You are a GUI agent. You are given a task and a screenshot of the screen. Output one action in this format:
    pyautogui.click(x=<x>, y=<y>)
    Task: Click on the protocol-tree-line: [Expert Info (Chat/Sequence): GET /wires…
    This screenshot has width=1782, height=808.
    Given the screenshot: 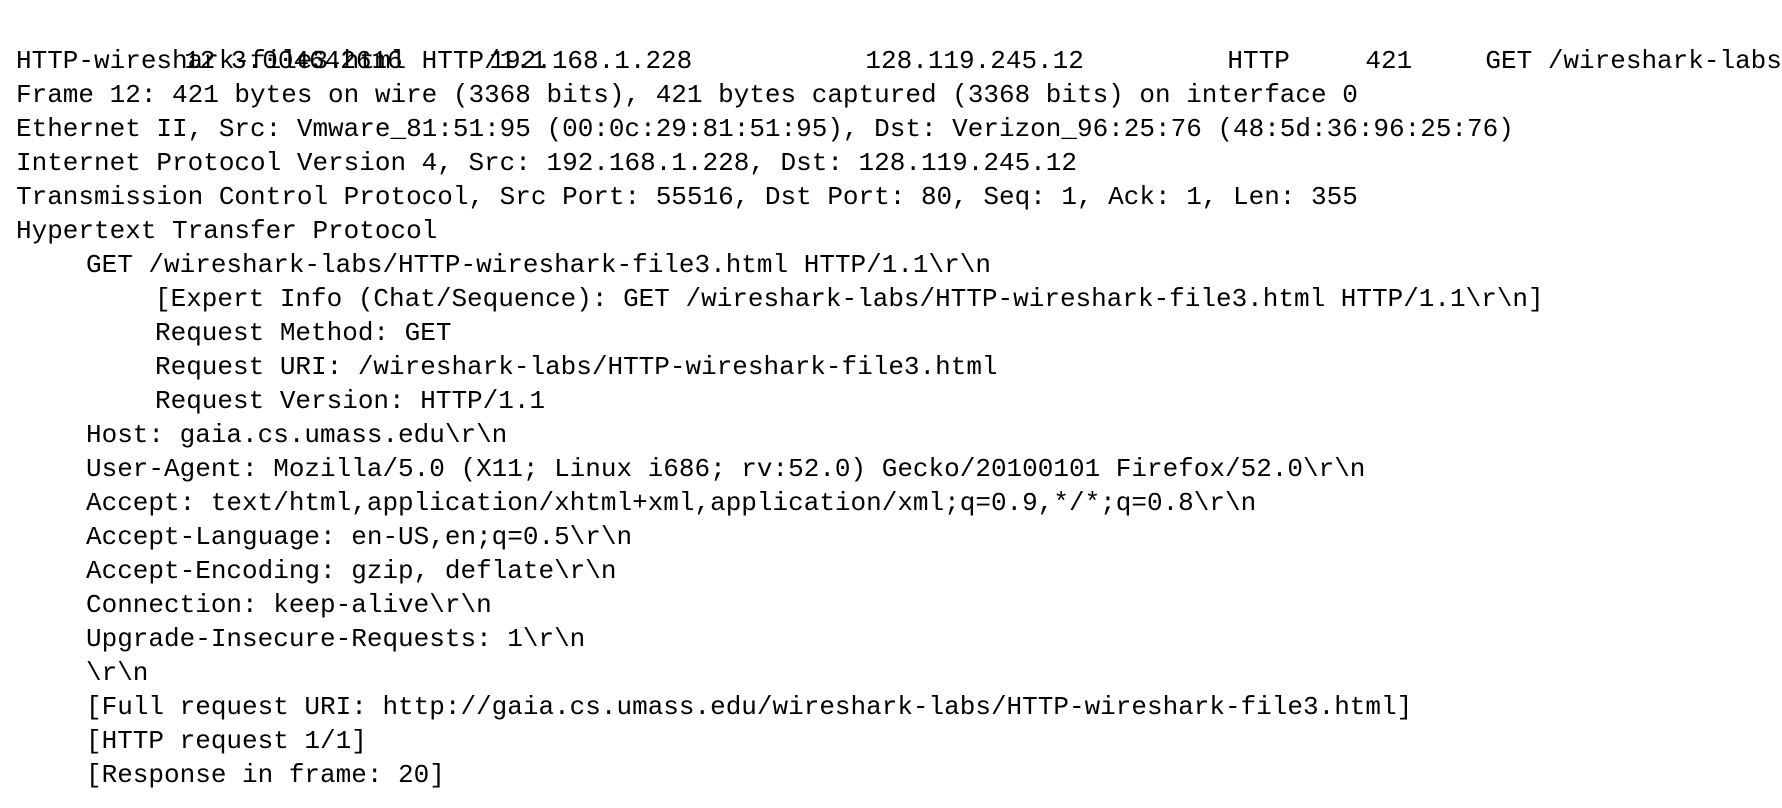 What is the action you would take?
    pyautogui.click(x=896, y=299)
    